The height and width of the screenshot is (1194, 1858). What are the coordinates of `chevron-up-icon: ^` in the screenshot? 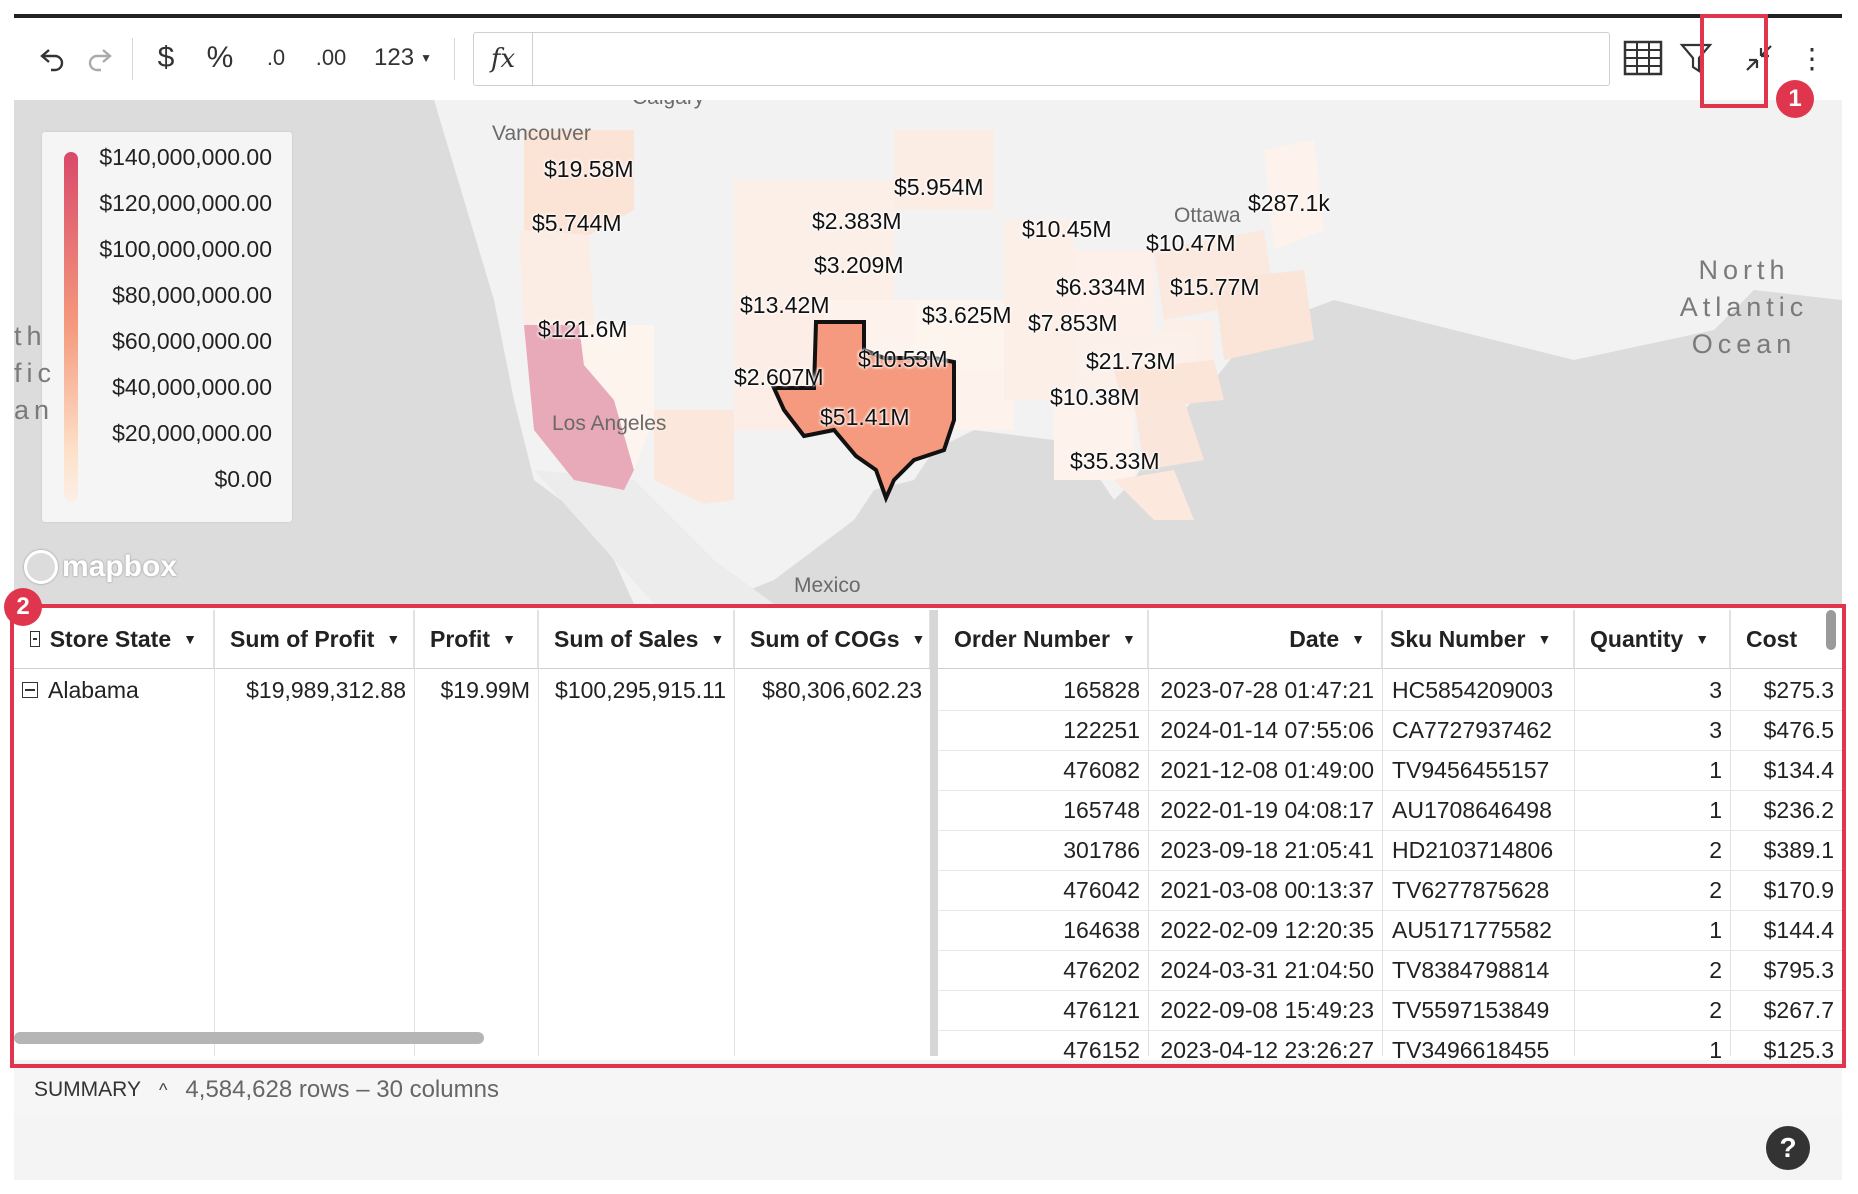 It's located at (163, 1089).